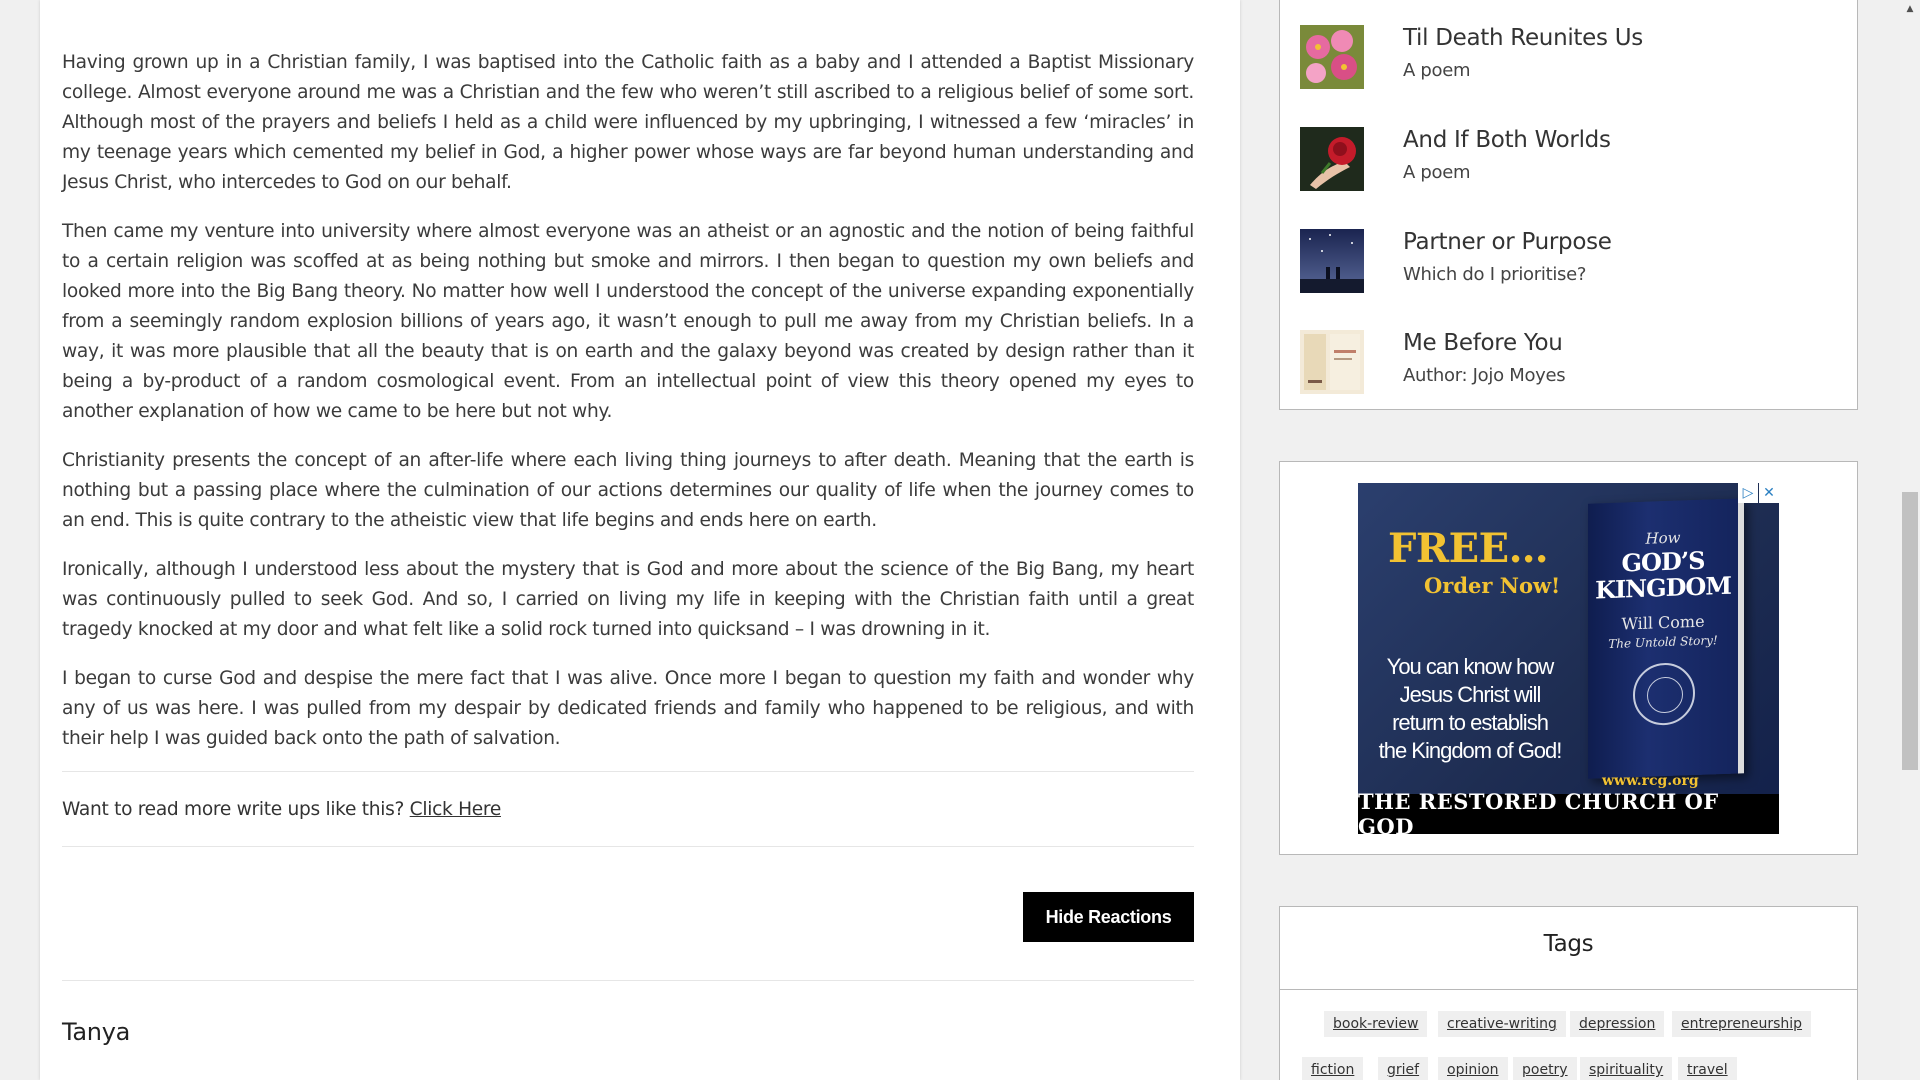 The width and height of the screenshot is (1920, 1080). Describe the element at coordinates (1570, 362) in the screenshot. I see `recent-post-item: Me Before You Author: Jojo Moyes` at that location.